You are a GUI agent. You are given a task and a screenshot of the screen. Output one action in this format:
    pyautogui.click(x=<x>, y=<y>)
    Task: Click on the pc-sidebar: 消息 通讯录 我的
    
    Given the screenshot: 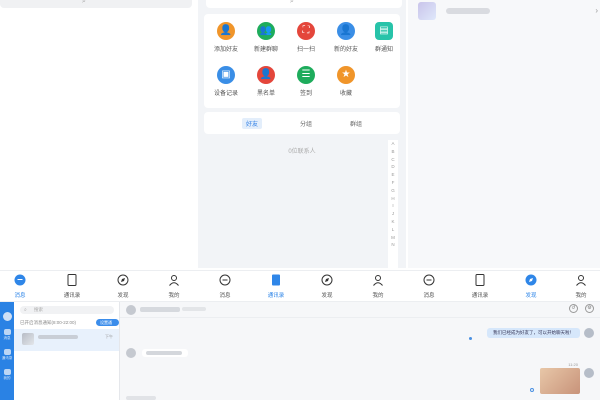 What is the action you would take?
    pyautogui.click(x=7, y=351)
    